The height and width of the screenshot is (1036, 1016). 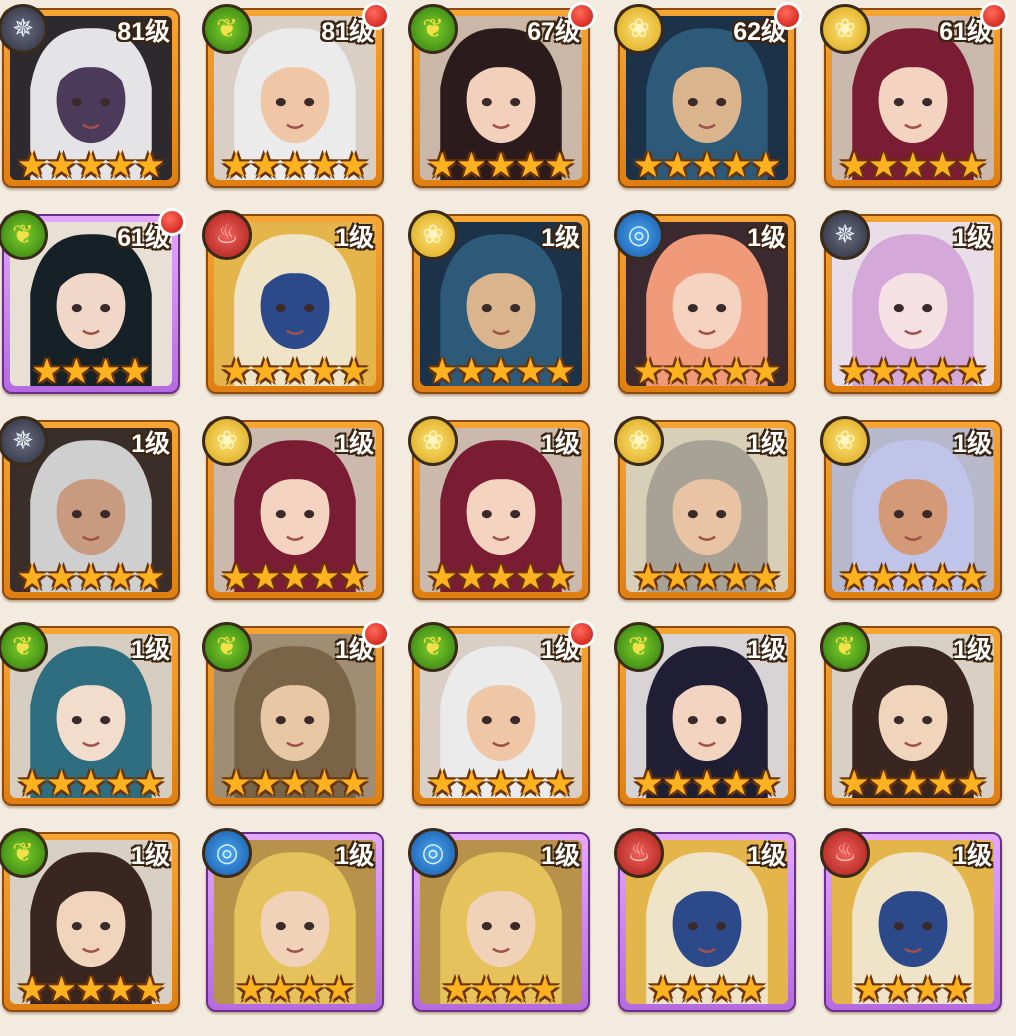 What do you see at coordinates (705, 302) in the screenshot?
I see `hero-card: ◎ 1级 ★ ★ ★ ★ ★` at bounding box center [705, 302].